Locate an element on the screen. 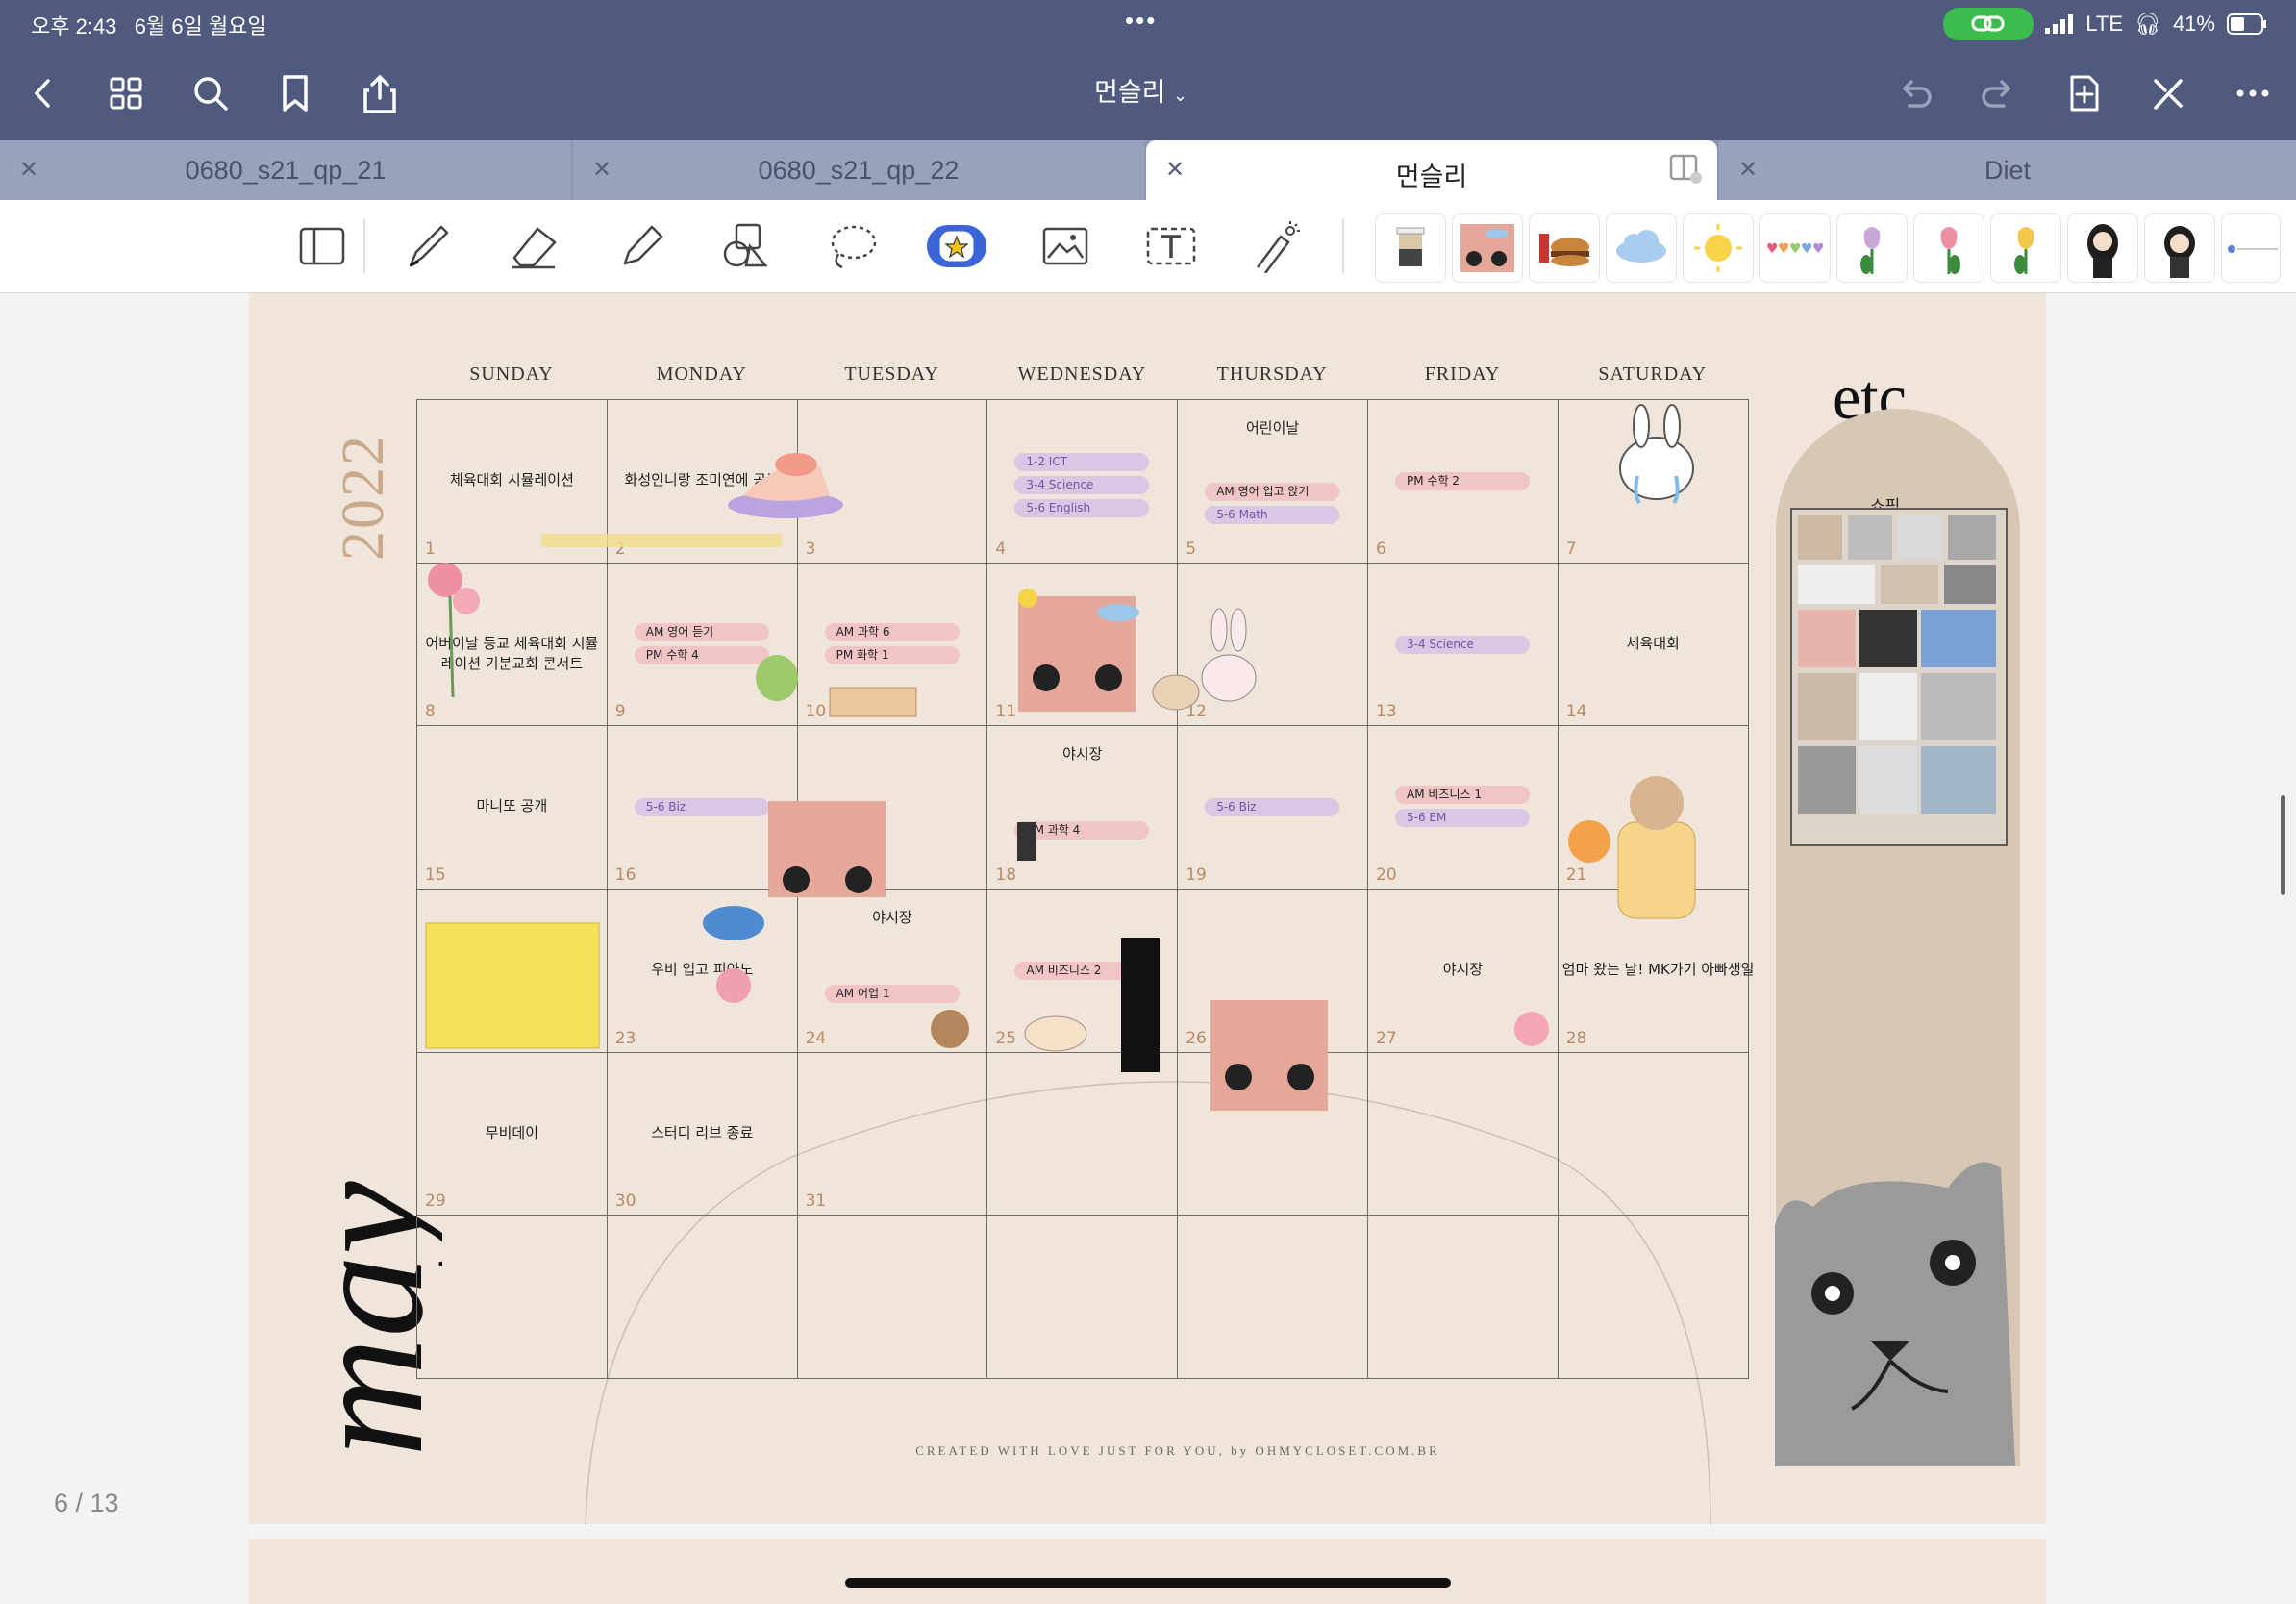 This screenshot has width=2296, height=1604. year-text: 2022 is located at coordinates (363, 497).